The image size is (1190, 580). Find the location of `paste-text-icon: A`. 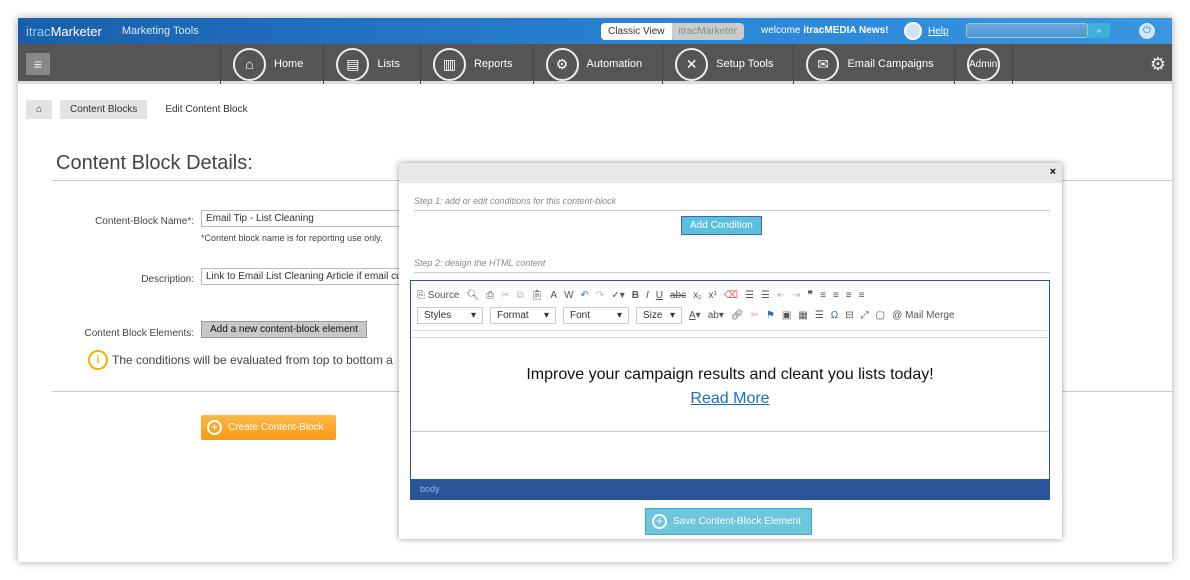

paste-text-icon: A is located at coordinates (553, 295).